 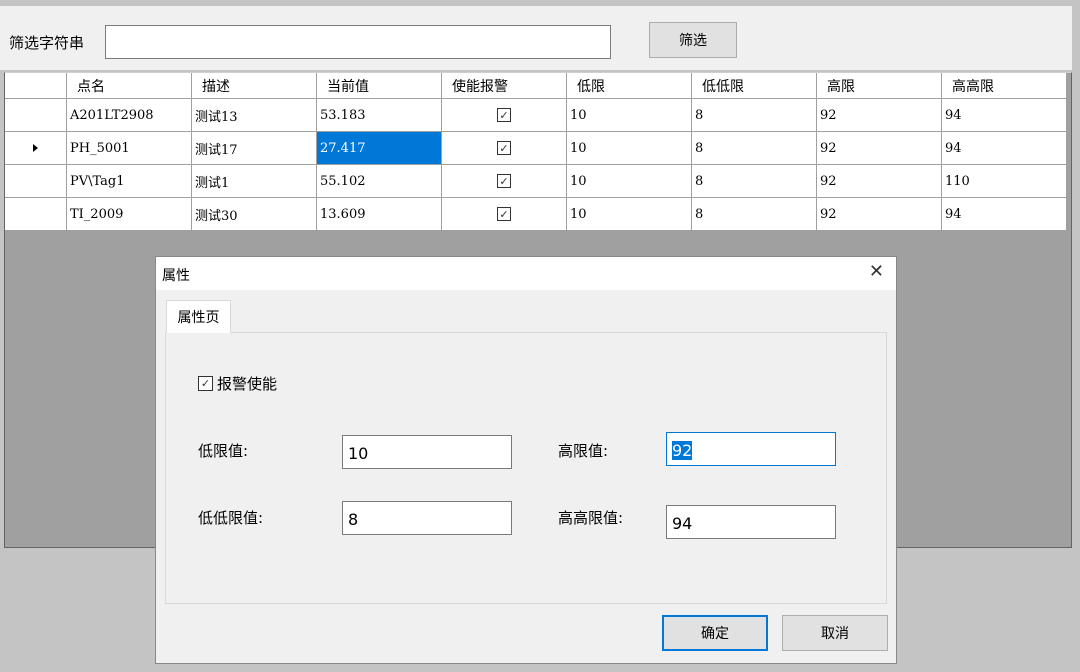 What do you see at coordinates (254, 148) in the screenshot?
I see `cell-desc: 测试17` at bounding box center [254, 148].